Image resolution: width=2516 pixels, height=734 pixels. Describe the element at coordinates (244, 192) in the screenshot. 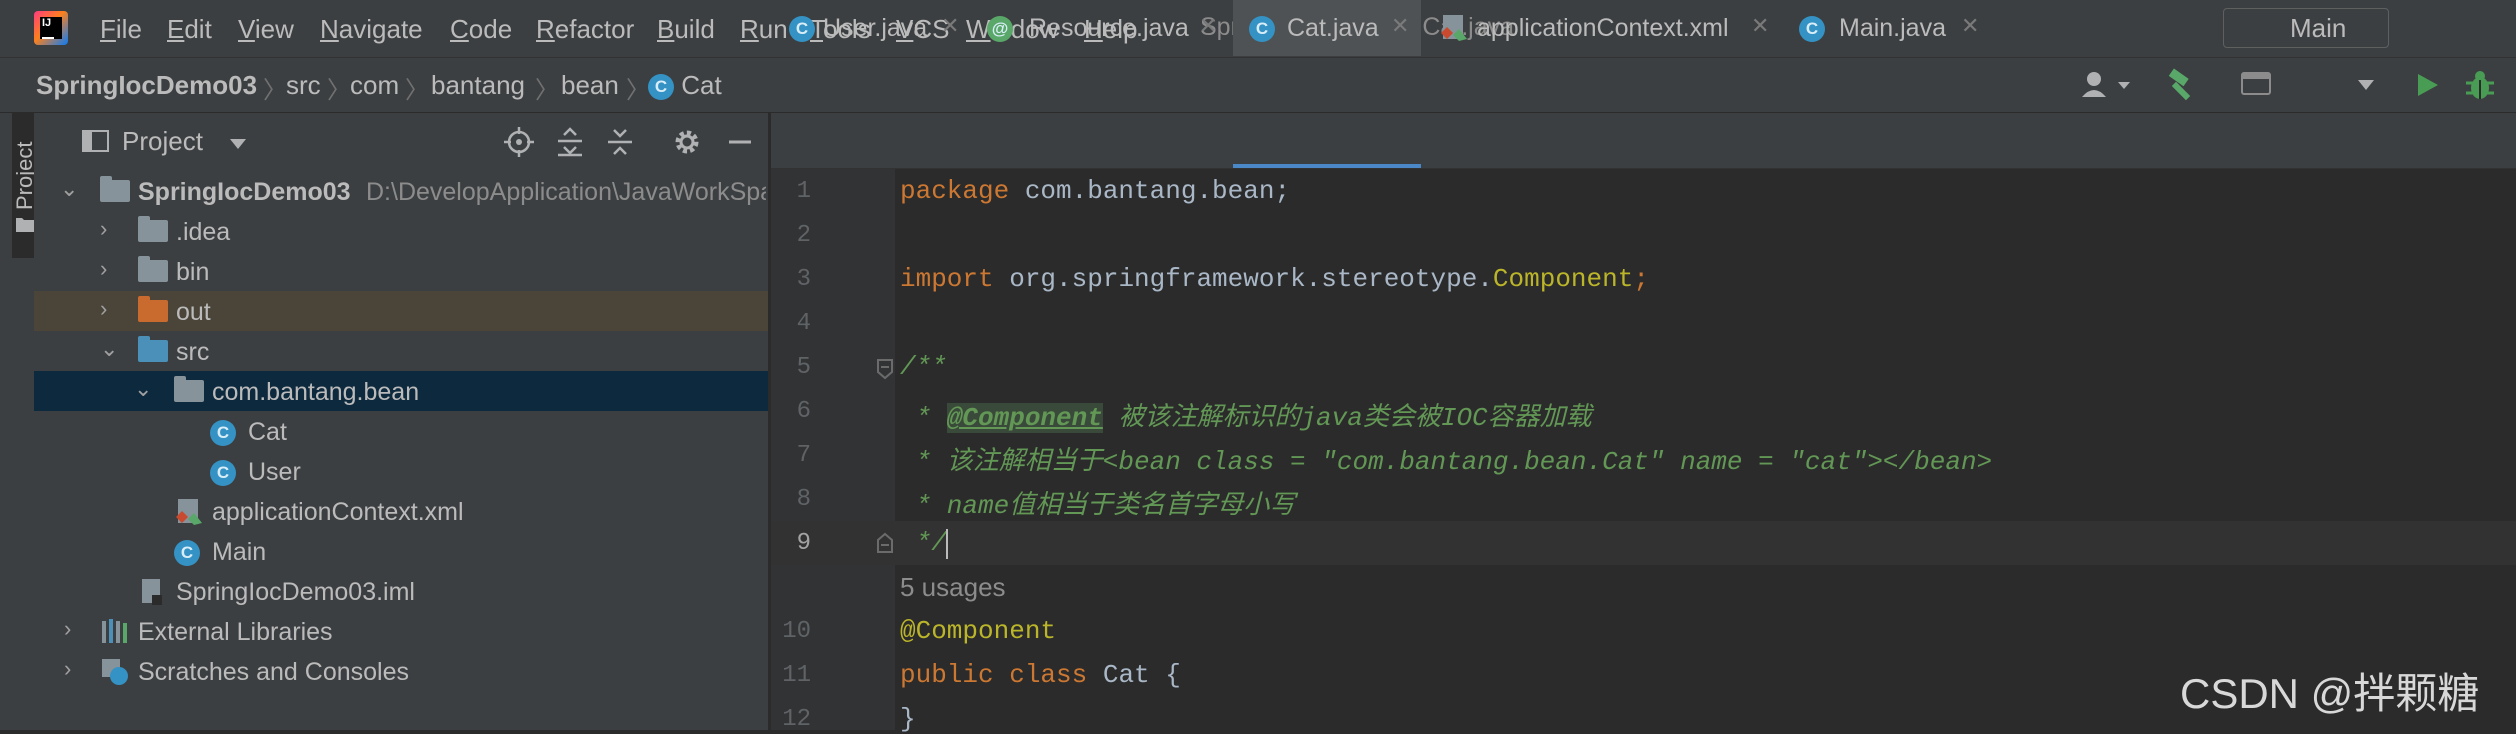

I see `tree-item-root-label: SpringIocDemo03` at that location.